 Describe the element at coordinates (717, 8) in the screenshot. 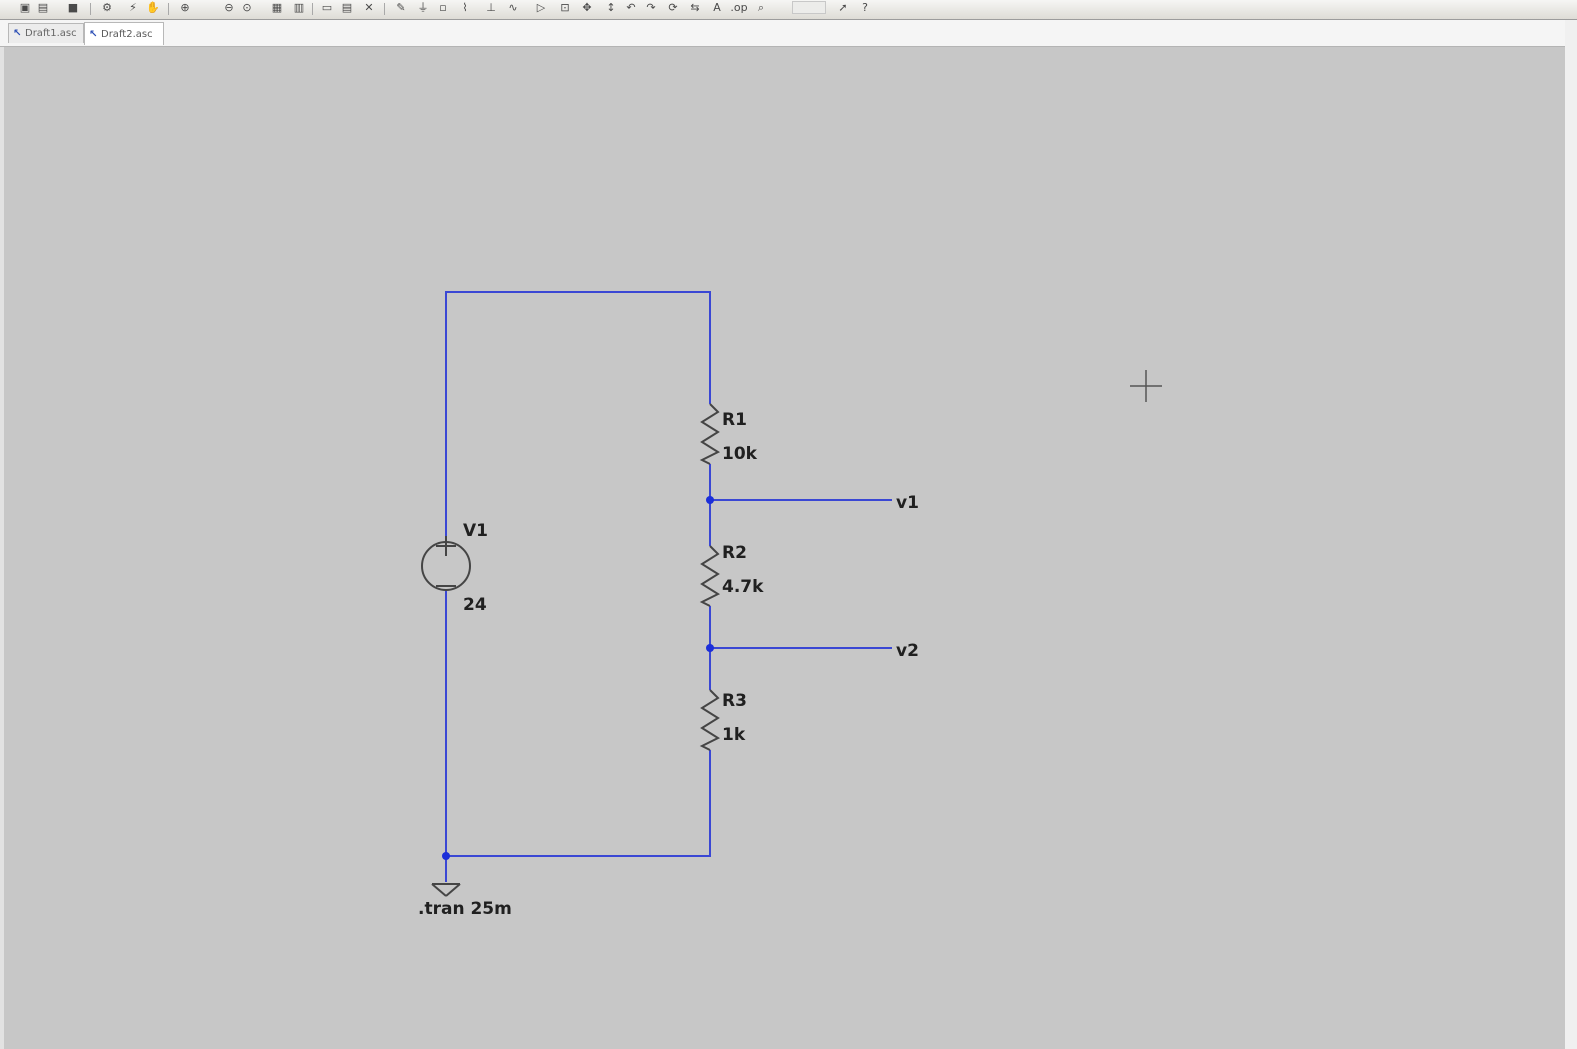

I see `text-icon: A` at that location.